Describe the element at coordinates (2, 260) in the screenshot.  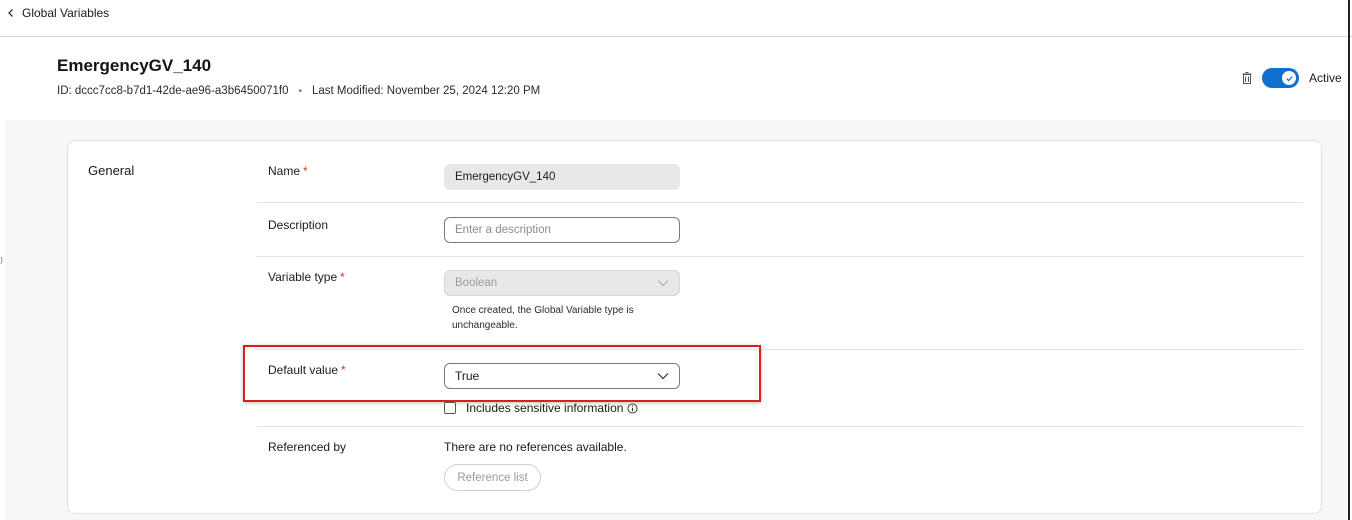
I see `left-edge-mark: ⟩` at that location.